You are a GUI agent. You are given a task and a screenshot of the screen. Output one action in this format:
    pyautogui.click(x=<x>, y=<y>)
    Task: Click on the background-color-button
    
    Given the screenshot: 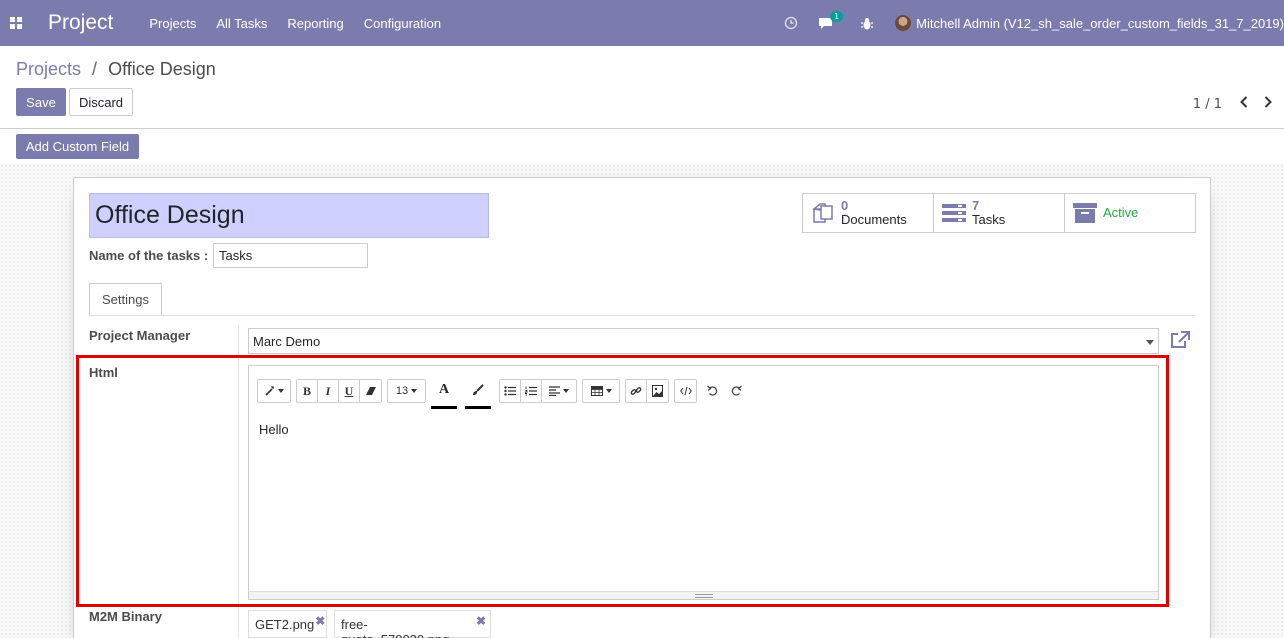 What is the action you would take?
    pyautogui.click(x=478, y=391)
    